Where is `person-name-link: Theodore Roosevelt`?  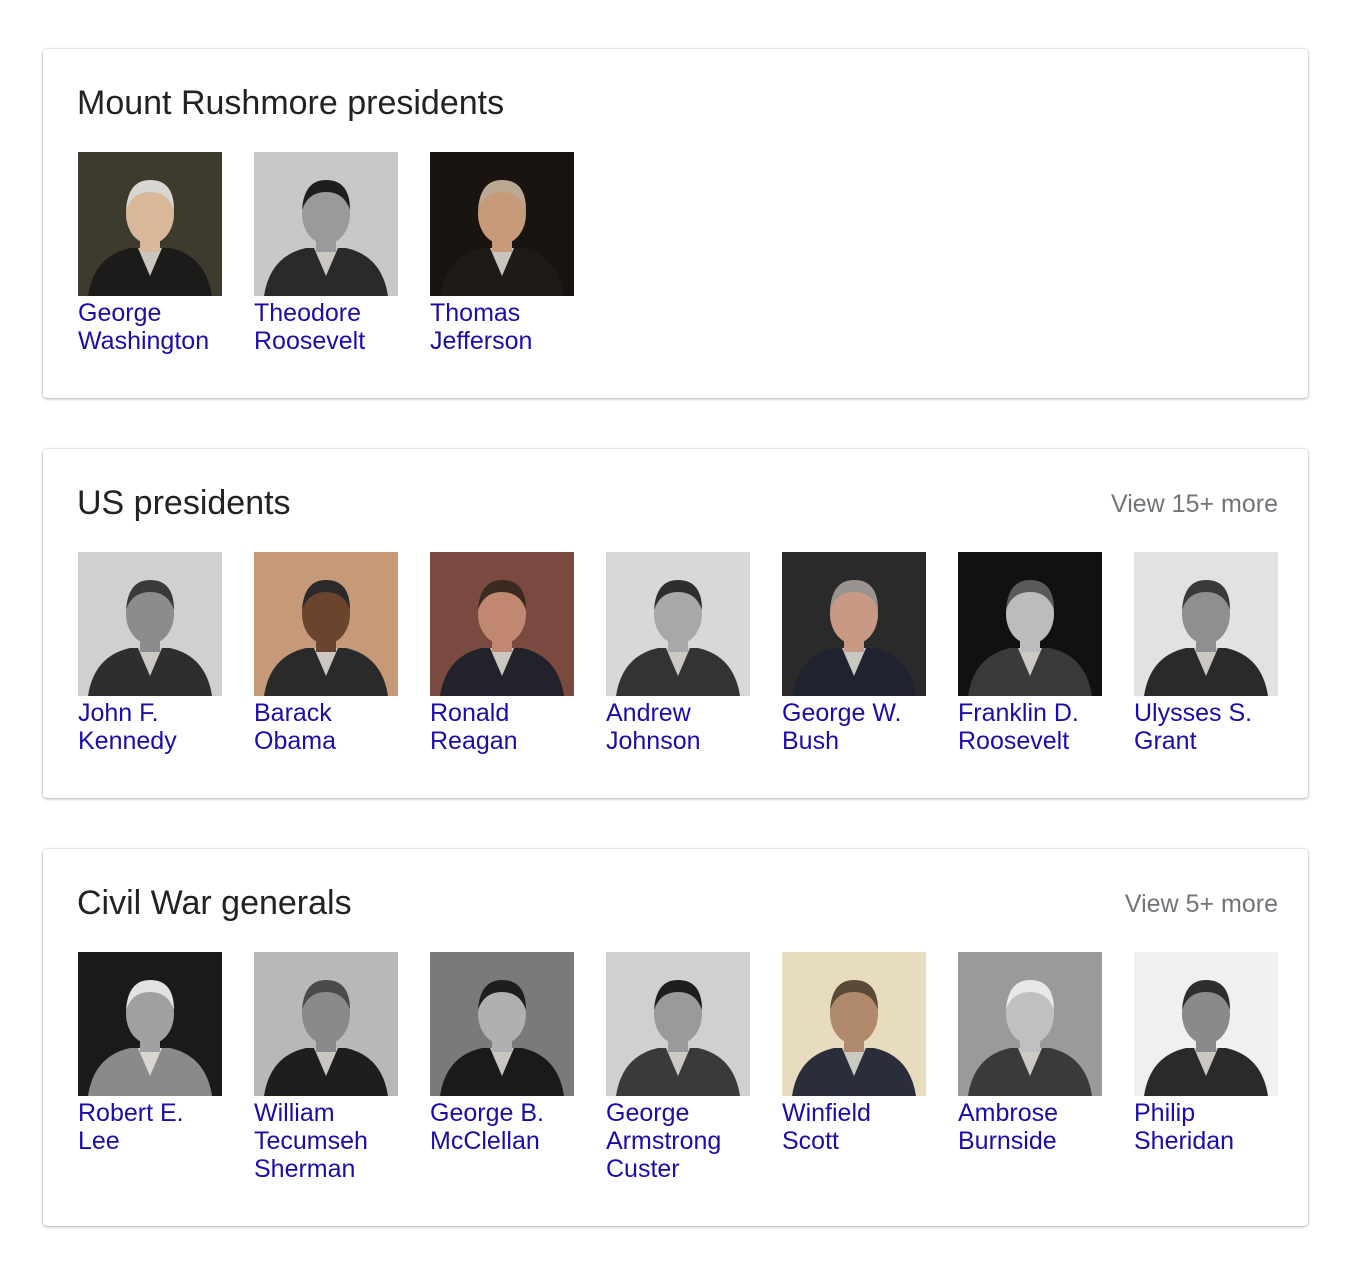 person-name-link: Theodore Roosevelt is located at coordinates (326, 327).